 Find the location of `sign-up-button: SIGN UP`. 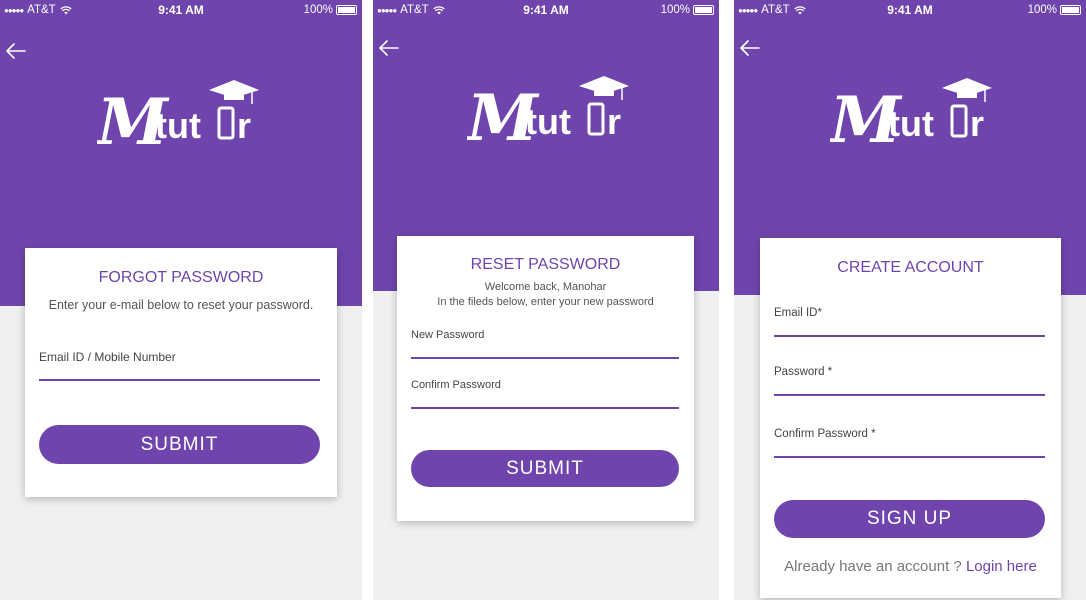

sign-up-button: SIGN UP is located at coordinates (909, 519).